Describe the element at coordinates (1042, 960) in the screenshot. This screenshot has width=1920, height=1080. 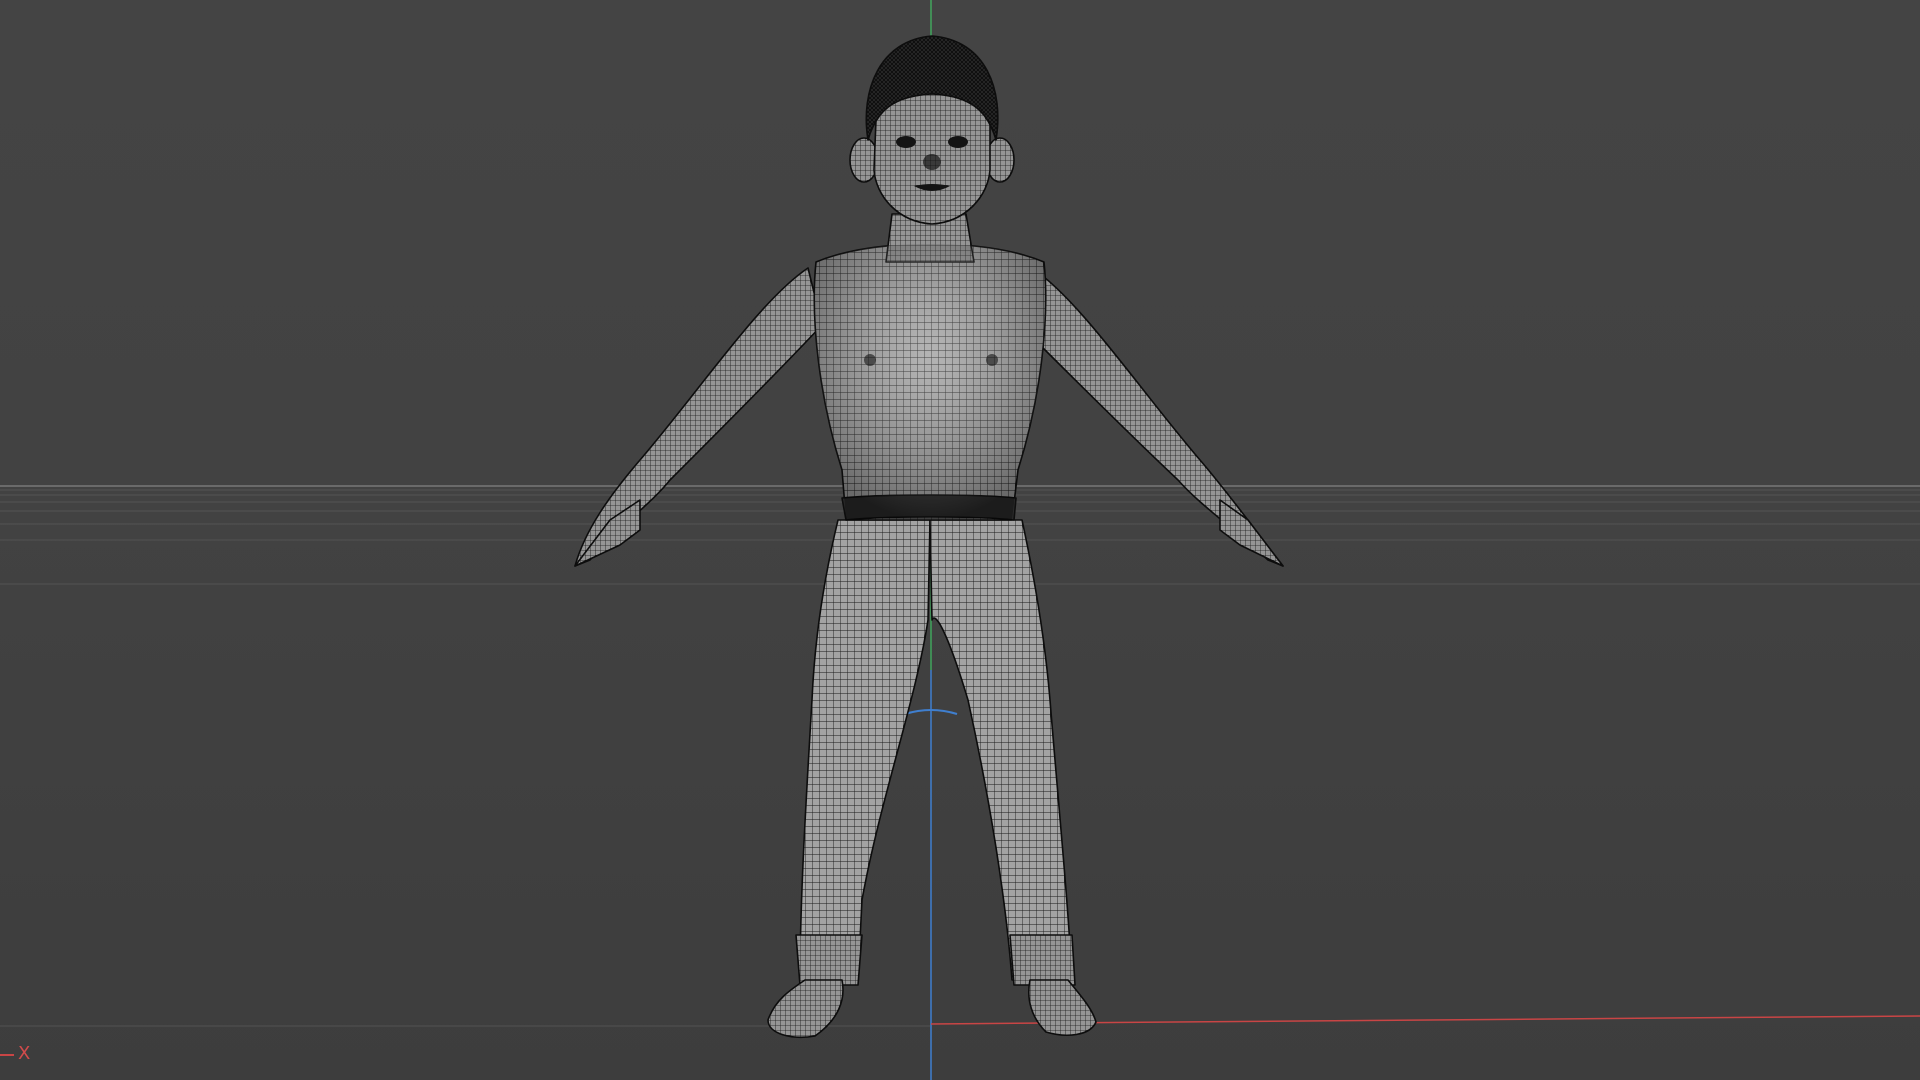
I see `right-pant-cuff` at that location.